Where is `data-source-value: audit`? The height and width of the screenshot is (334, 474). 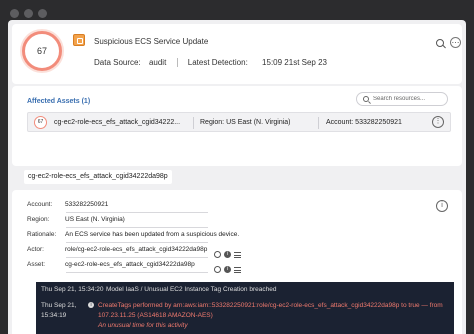 data-source-value: audit is located at coordinates (157, 62).